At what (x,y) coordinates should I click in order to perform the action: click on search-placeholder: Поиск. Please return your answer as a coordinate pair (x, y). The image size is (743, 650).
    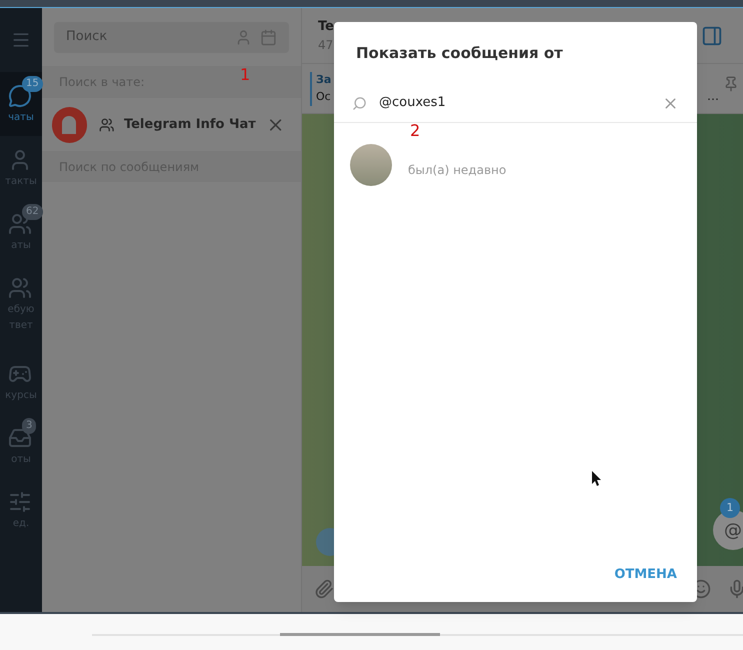
    Looking at the image, I should click on (87, 37).